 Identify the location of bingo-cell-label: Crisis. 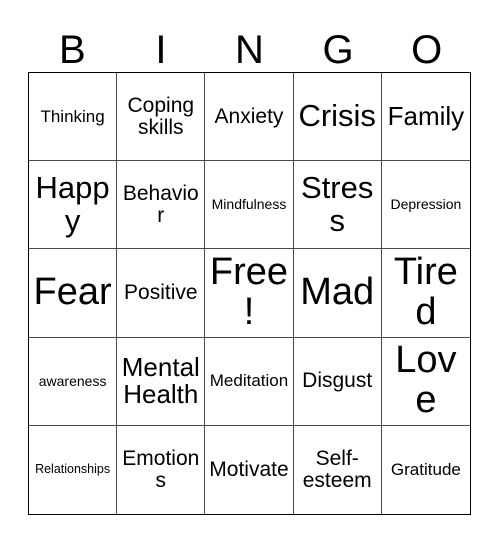
(337, 116).